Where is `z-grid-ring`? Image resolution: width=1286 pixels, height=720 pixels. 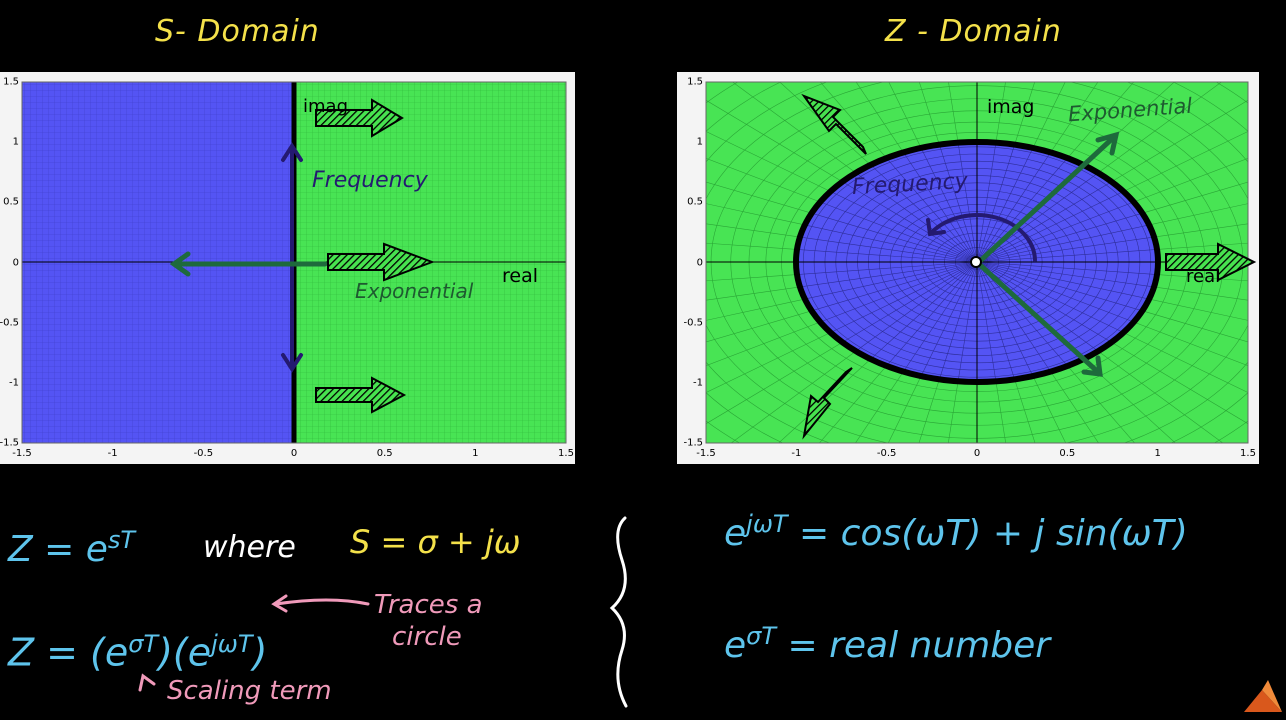
z-grid-ring is located at coordinates (977, 262).